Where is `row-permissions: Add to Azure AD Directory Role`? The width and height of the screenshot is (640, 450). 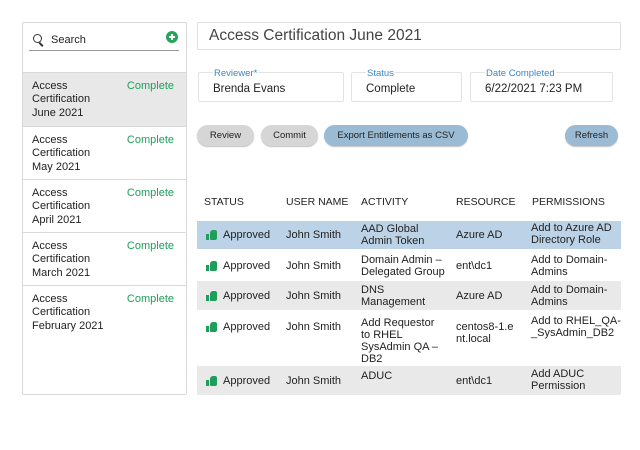 row-permissions: Add to Azure AD Directory Role is located at coordinates (571, 234).